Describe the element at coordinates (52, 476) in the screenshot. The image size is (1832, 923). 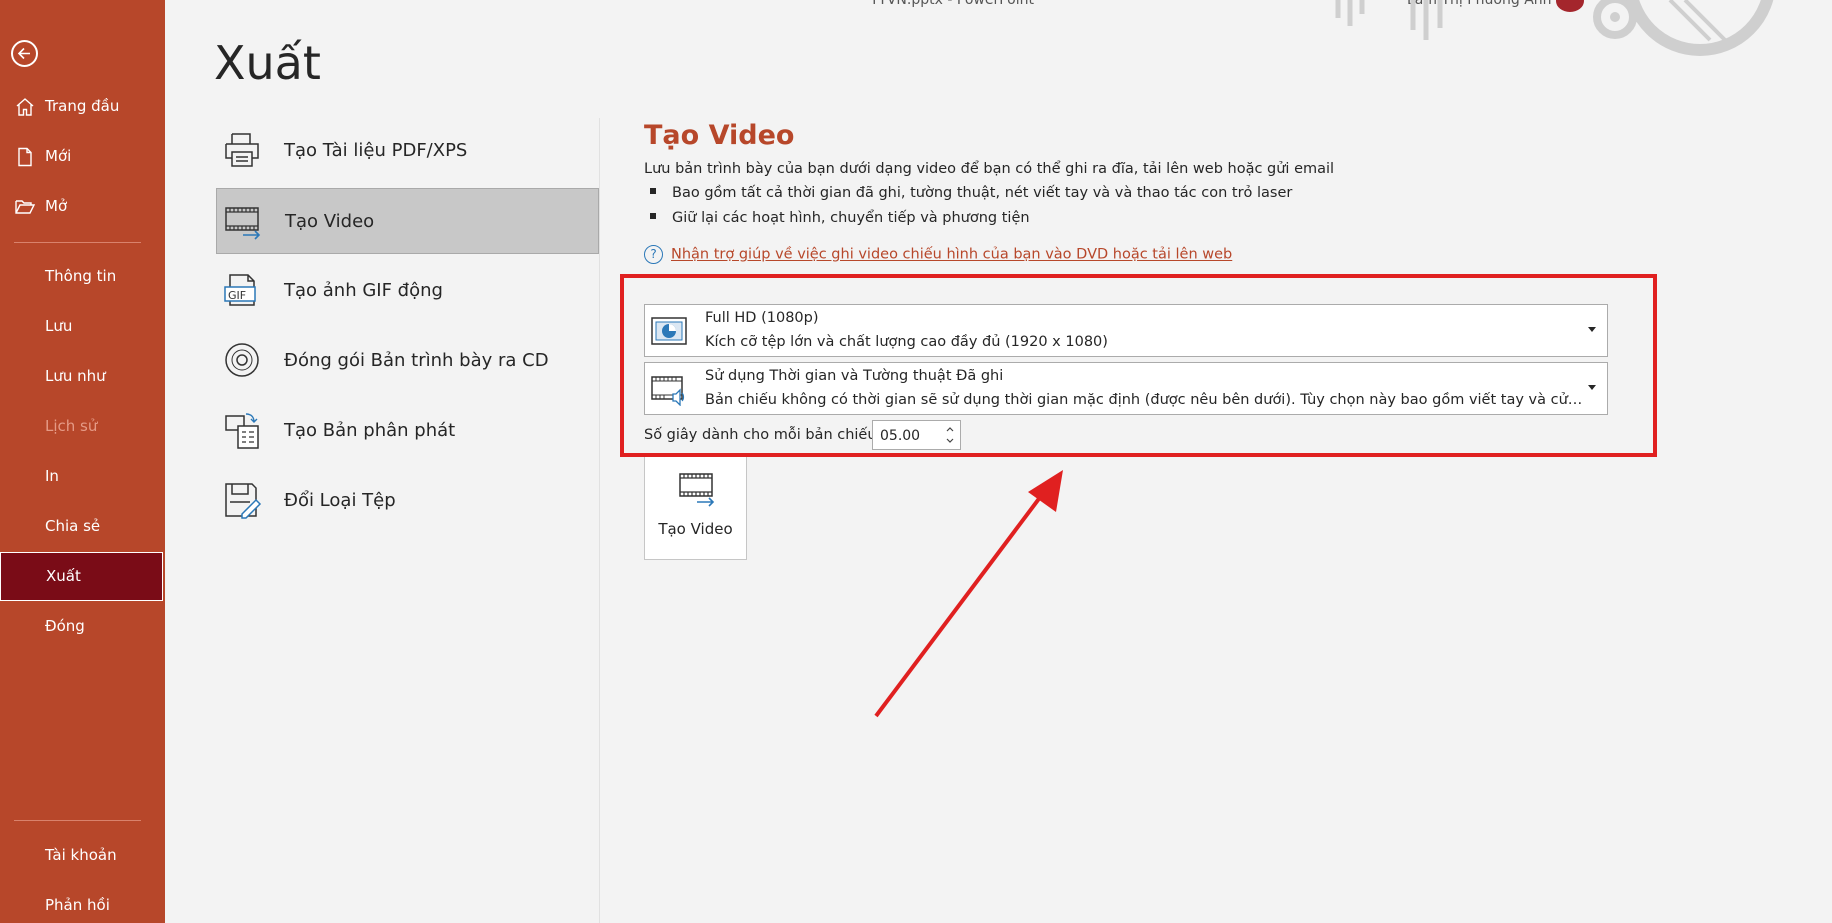
I see `sidebar-item-label: In` at that location.